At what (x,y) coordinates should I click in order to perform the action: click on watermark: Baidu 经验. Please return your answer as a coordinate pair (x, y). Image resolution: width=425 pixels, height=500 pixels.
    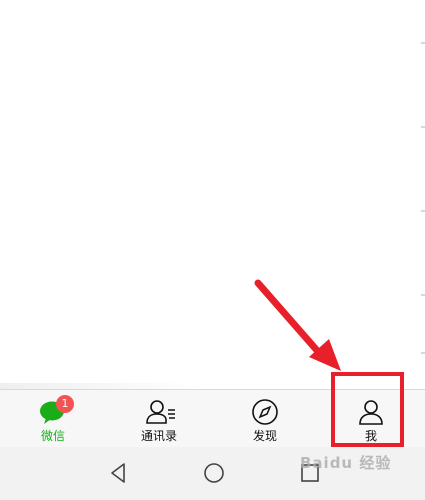
    Looking at the image, I should click on (346, 463).